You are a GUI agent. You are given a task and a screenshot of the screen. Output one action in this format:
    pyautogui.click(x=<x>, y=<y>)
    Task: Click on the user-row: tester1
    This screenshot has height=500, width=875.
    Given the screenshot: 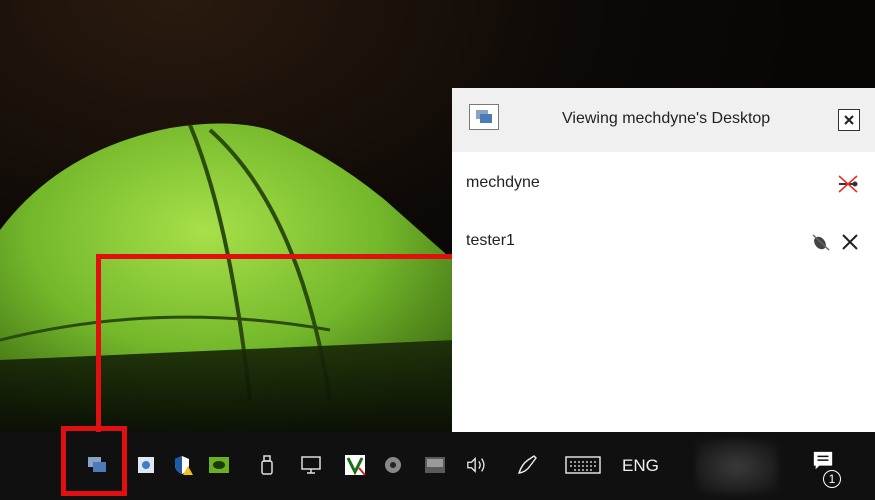 What is the action you would take?
    pyautogui.click(x=663, y=242)
    